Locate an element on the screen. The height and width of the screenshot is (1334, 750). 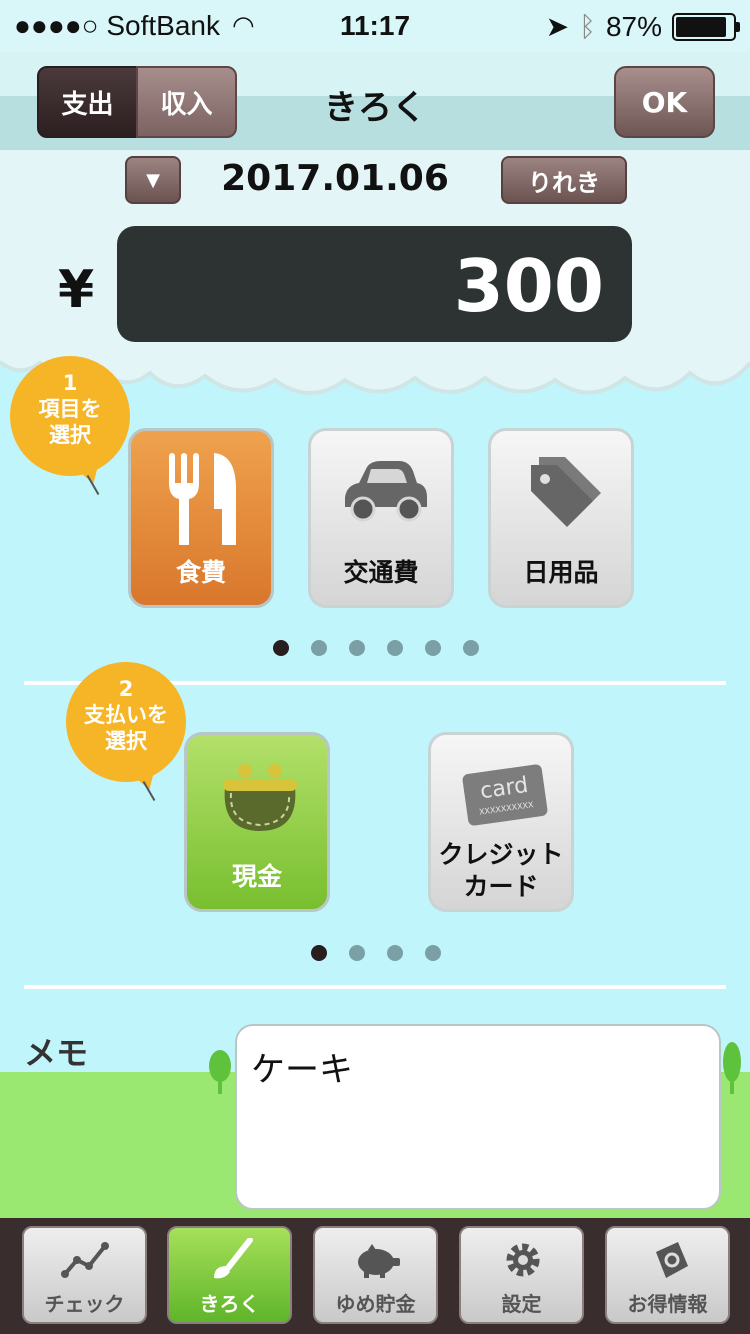
chart-line-icon is located at coordinates (85, 1260).